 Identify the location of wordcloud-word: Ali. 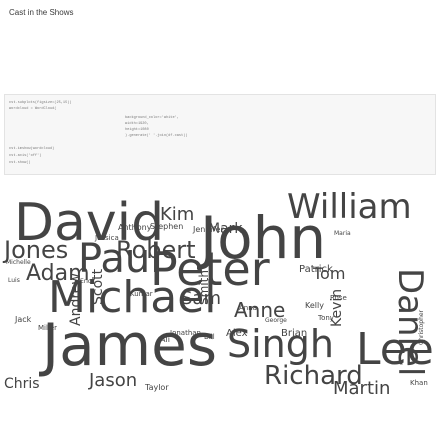
(165, 339).